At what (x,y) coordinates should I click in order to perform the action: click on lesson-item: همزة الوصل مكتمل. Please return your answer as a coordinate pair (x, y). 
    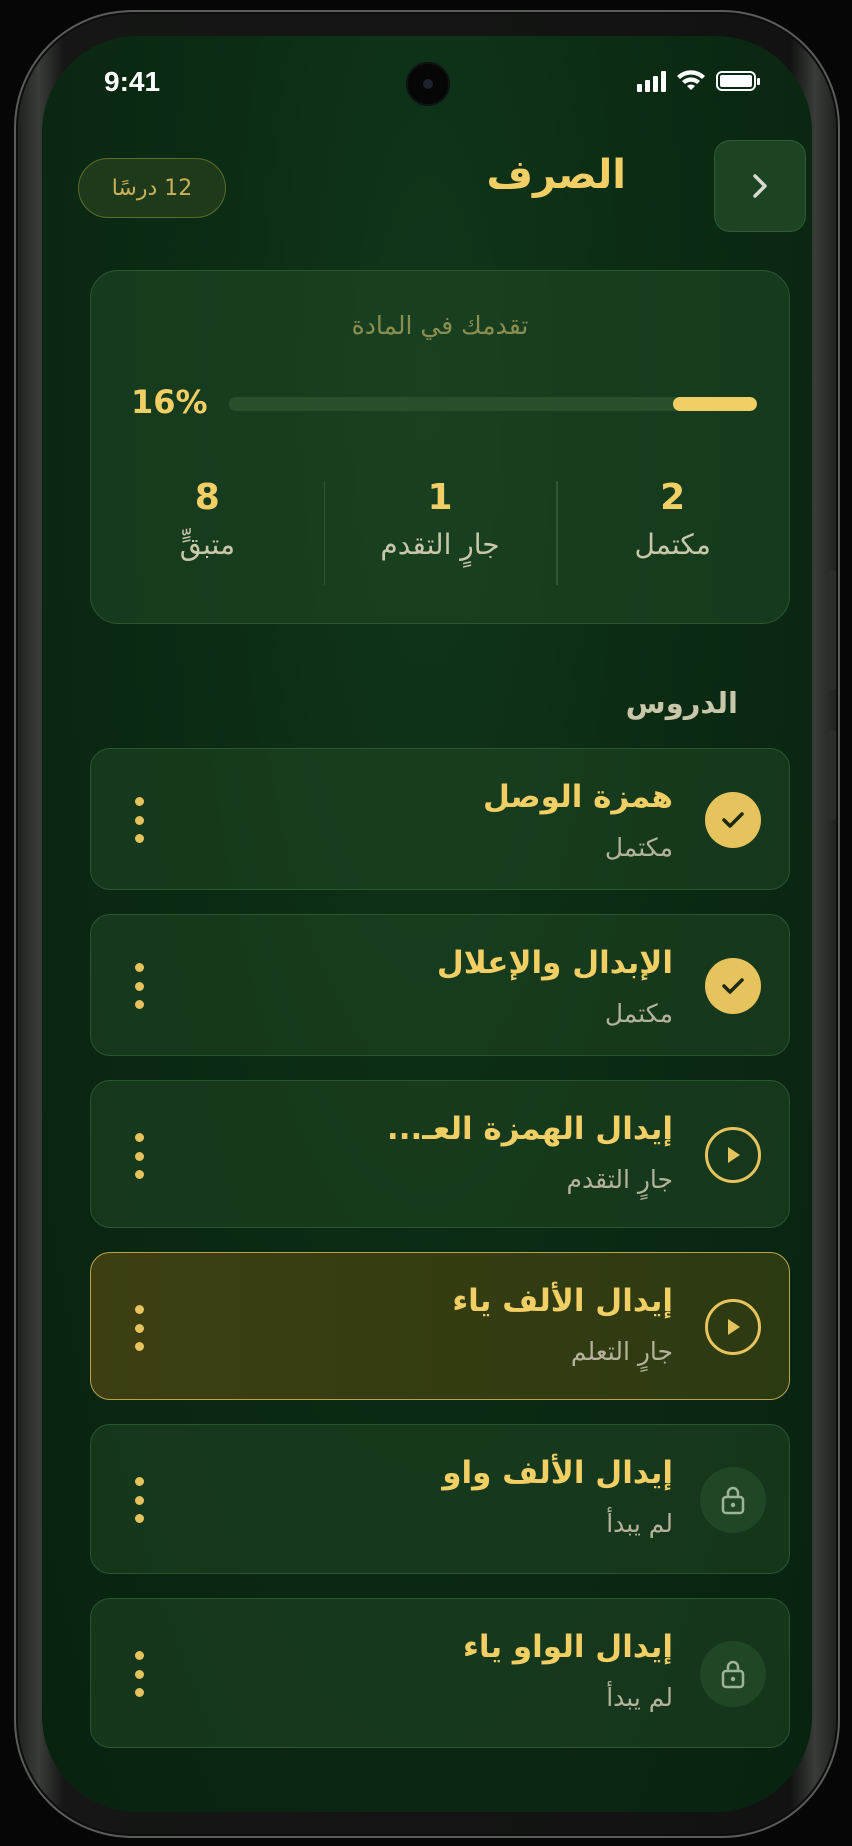
    Looking at the image, I should click on (440, 819).